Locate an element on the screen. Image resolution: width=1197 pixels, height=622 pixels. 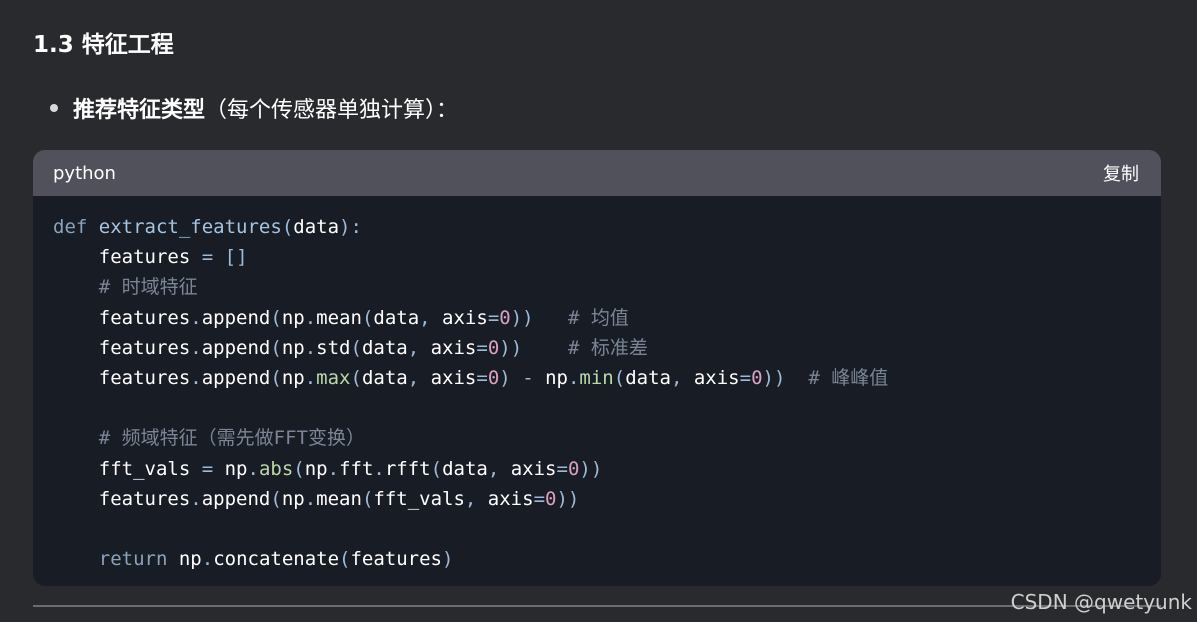
code-block-header: python 复制 is located at coordinates (597, 173).